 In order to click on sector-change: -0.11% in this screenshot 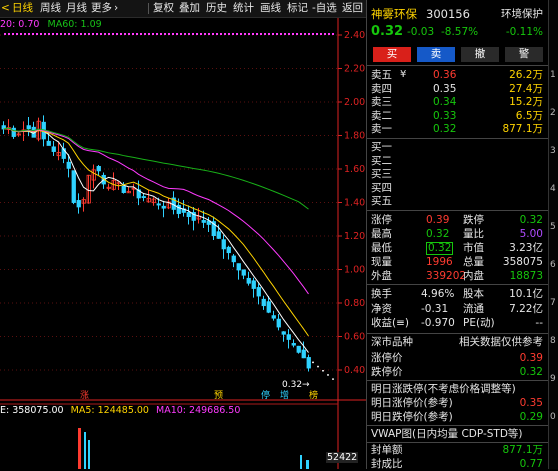, I will do `click(524, 32)`.